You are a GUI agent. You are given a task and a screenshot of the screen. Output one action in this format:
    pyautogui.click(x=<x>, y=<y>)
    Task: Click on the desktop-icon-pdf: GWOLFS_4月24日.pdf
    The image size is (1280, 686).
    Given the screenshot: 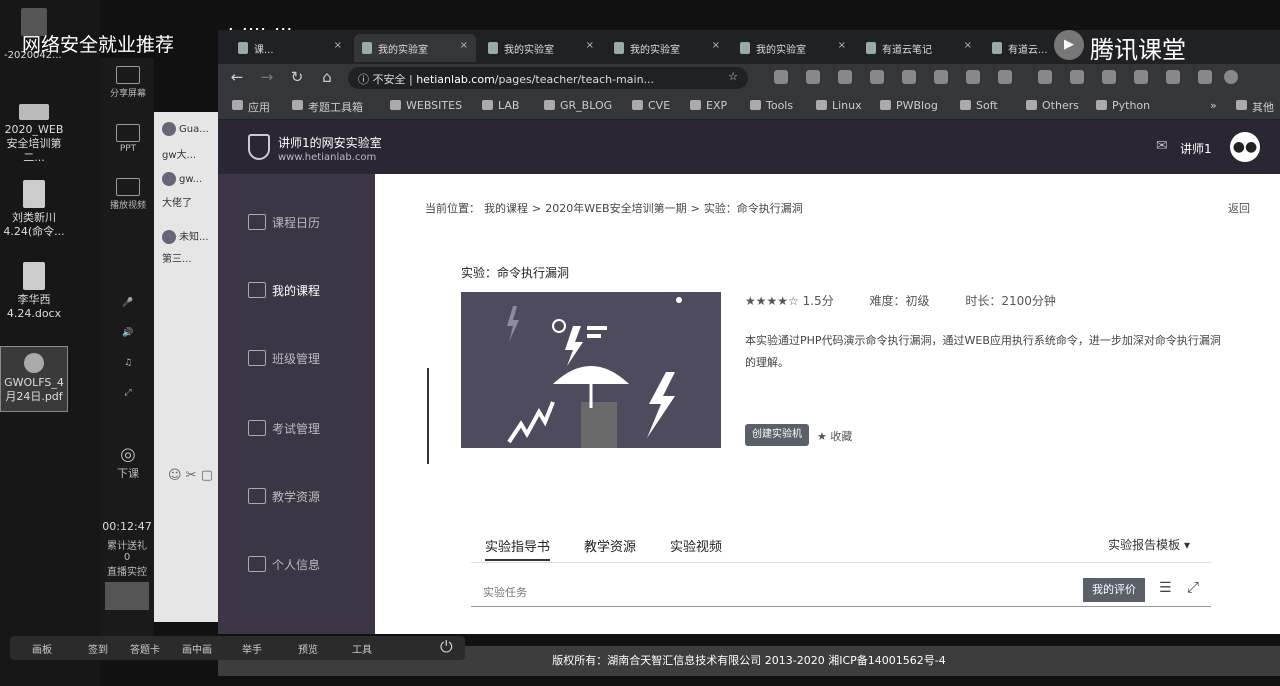 What is the action you would take?
    pyautogui.click(x=34, y=379)
    